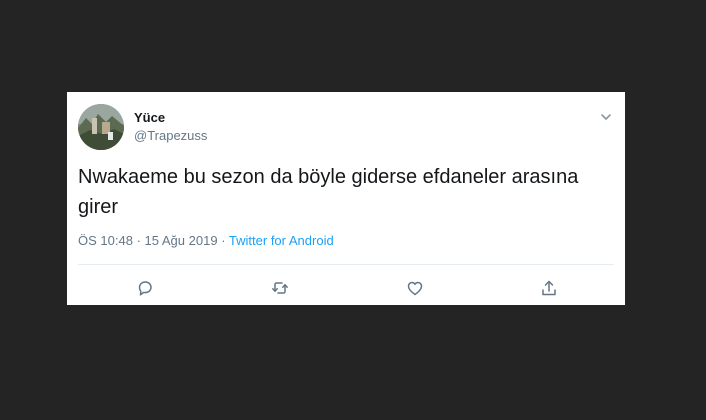 The height and width of the screenshot is (420, 706). What do you see at coordinates (149, 117) in the screenshot?
I see `display-name: Yüce` at bounding box center [149, 117].